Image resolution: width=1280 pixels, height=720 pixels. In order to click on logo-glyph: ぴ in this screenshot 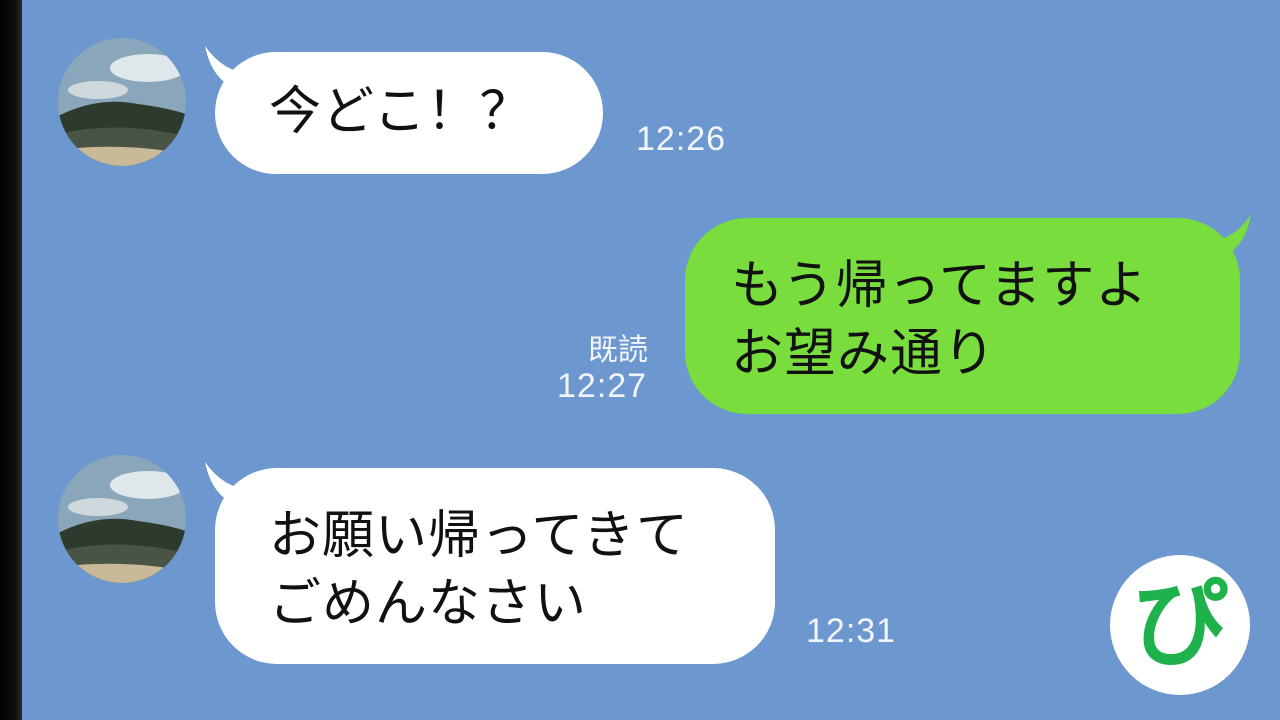, I will do `click(1180, 624)`.